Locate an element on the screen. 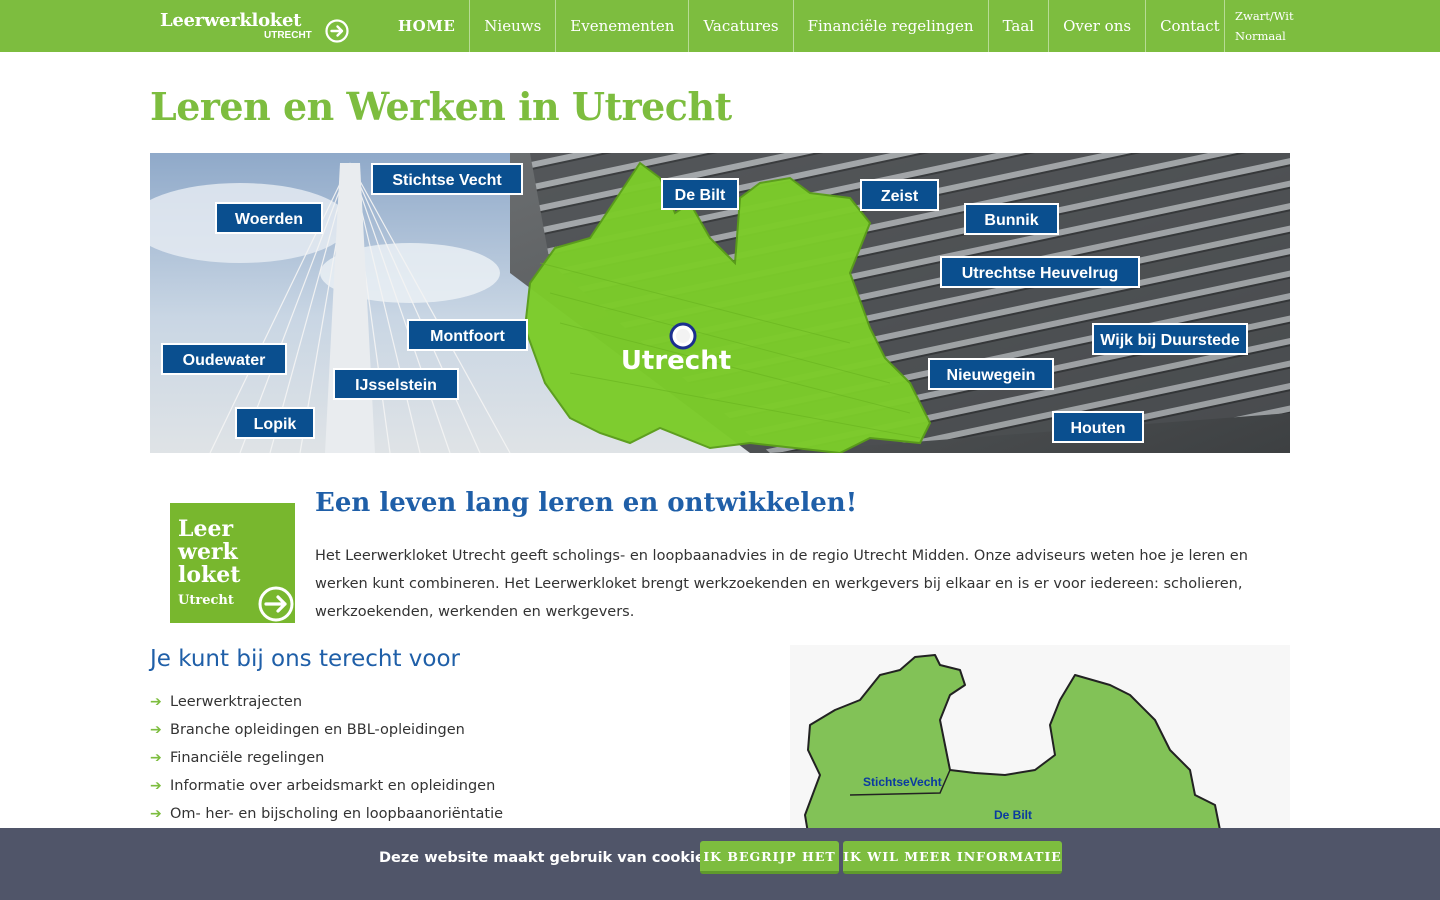  banner-label-zeist: Zeist is located at coordinates (899, 195).